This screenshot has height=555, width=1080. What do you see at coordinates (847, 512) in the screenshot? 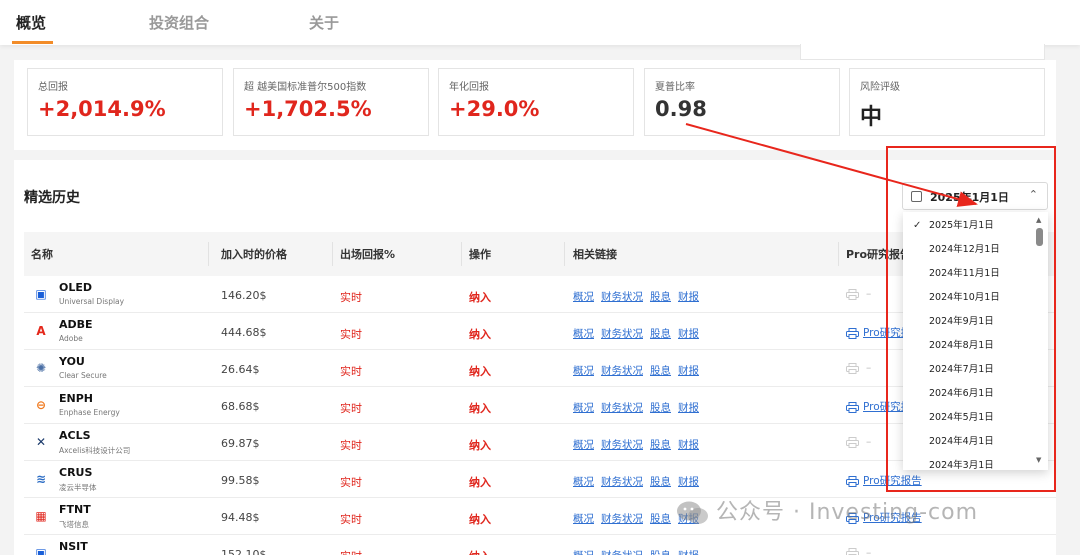
I see `watermark-text: 公众号 · Investing-com` at bounding box center [847, 512].